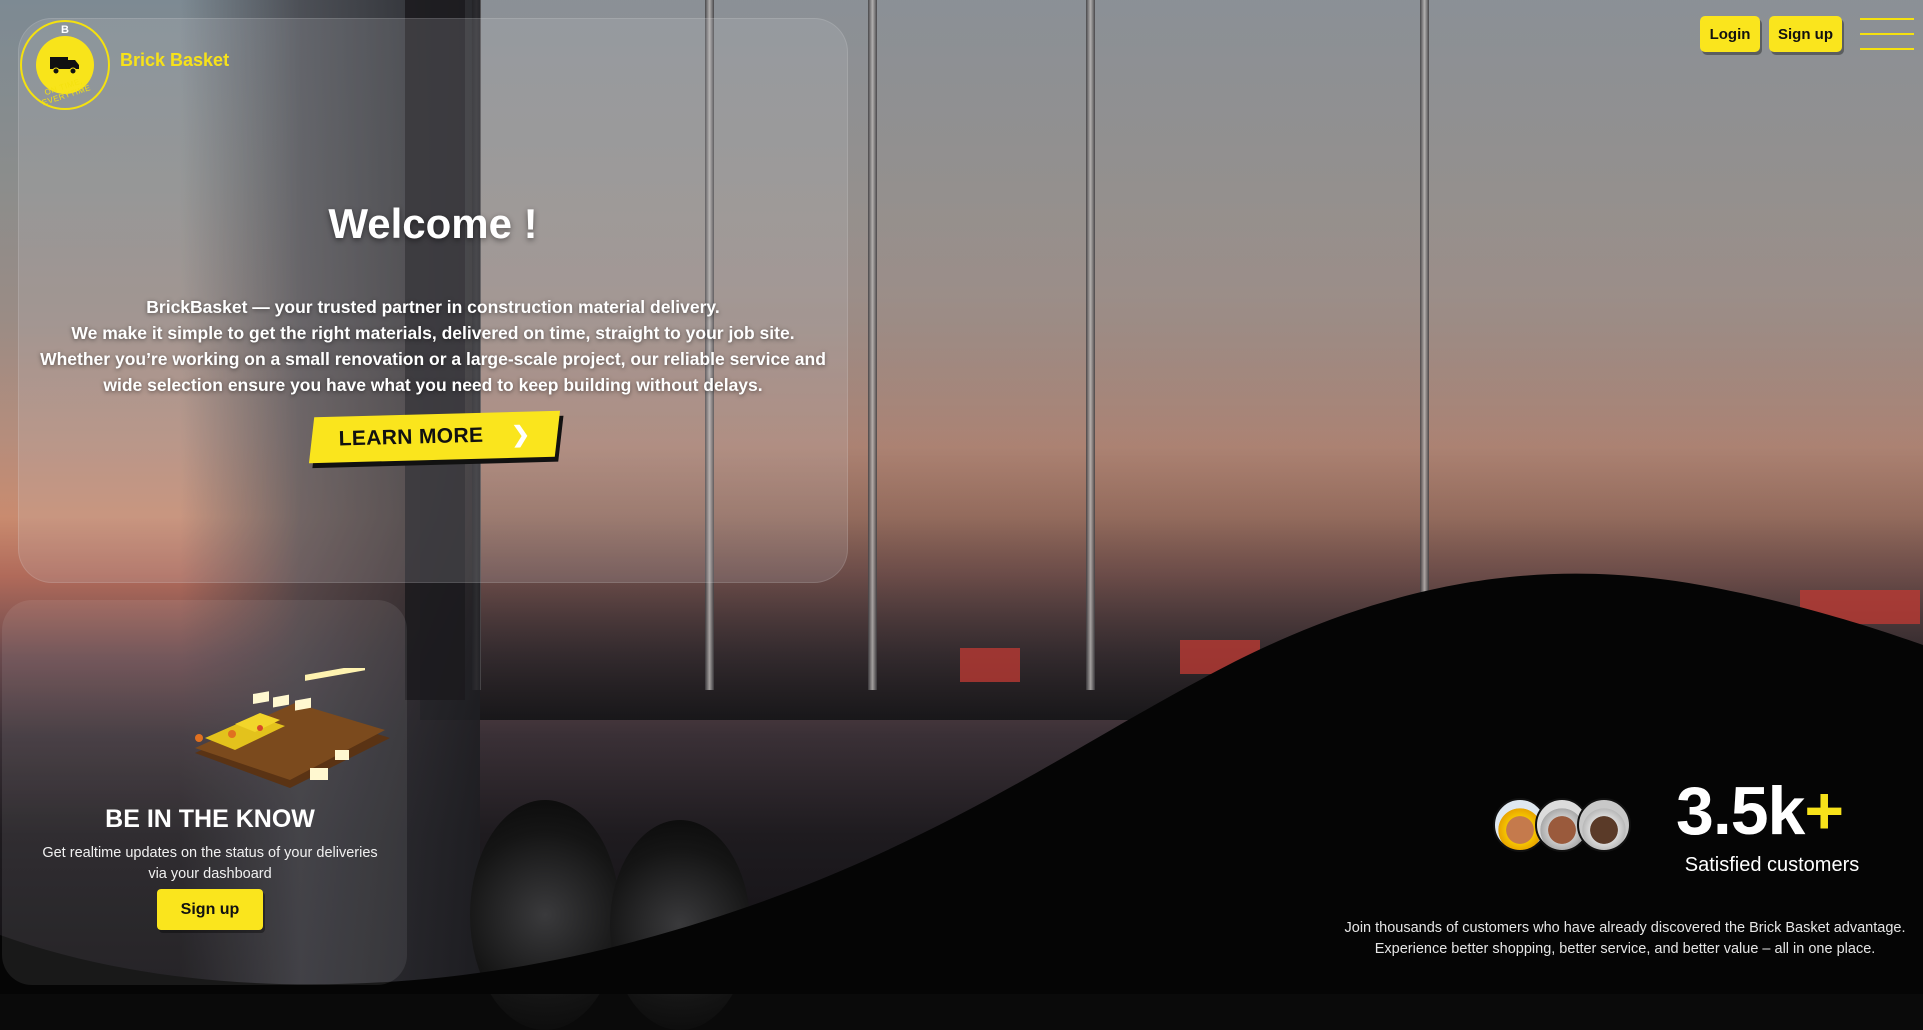 The width and height of the screenshot is (1923, 1030). What do you see at coordinates (521, 434) in the screenshot?
I see `chevron-right-icon: ❯` at bounding box center [521, 434].